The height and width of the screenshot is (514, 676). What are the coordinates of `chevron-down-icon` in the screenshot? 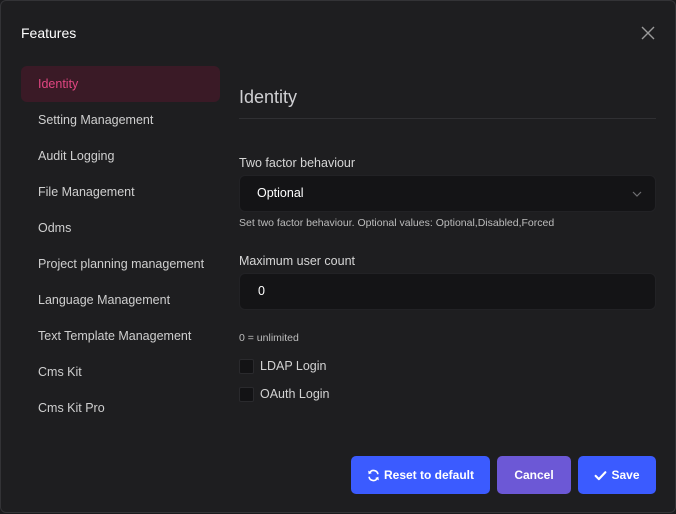 It's located at (637, 194).